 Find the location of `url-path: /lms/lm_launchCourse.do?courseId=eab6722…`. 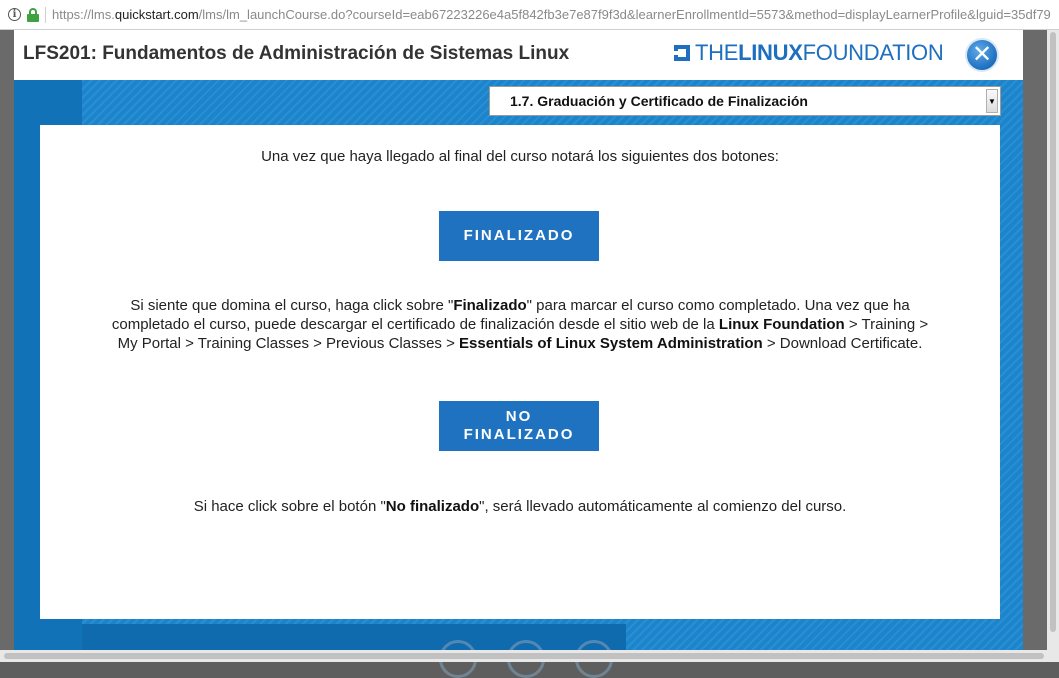

url-path: /lms/lm_launchCourse.do?courseId=eab6722… is located at coordinates (624, 14).